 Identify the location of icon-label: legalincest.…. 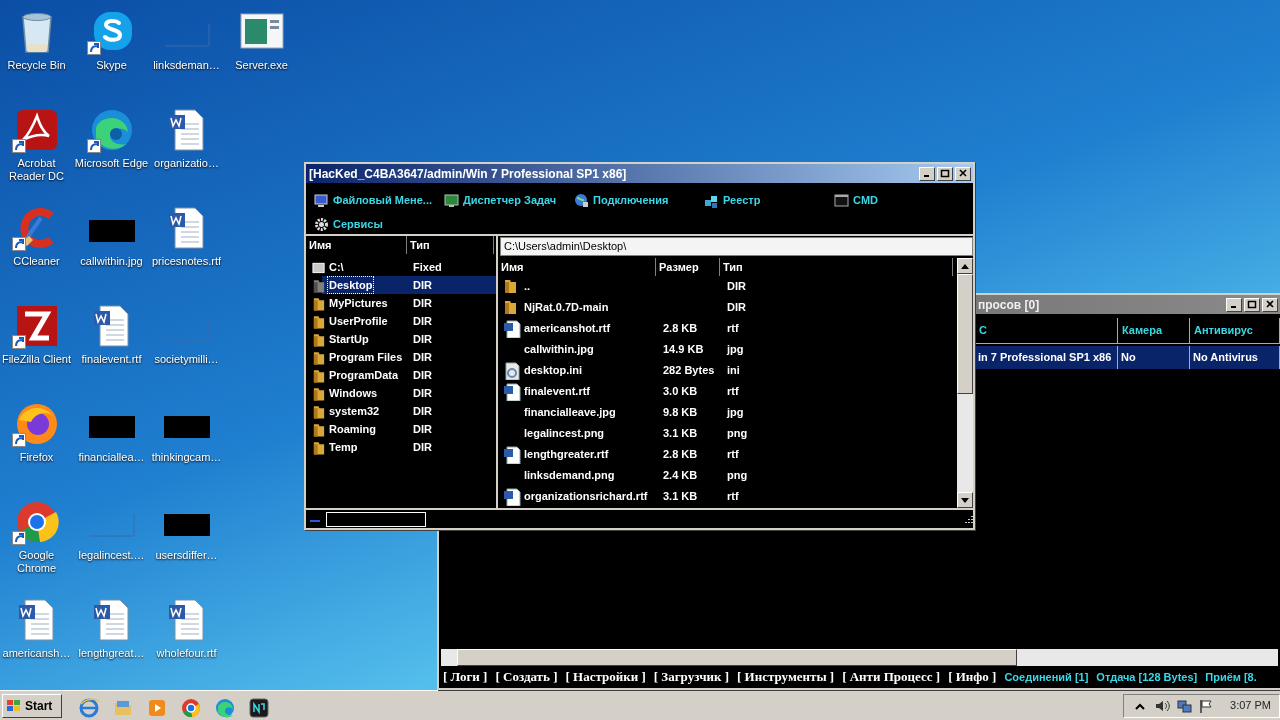
(111, 555).